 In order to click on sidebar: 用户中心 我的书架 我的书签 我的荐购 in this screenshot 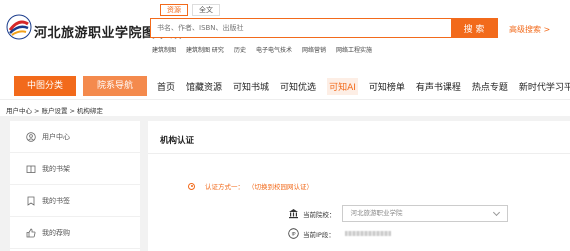, I will do `click(75, 186)`.